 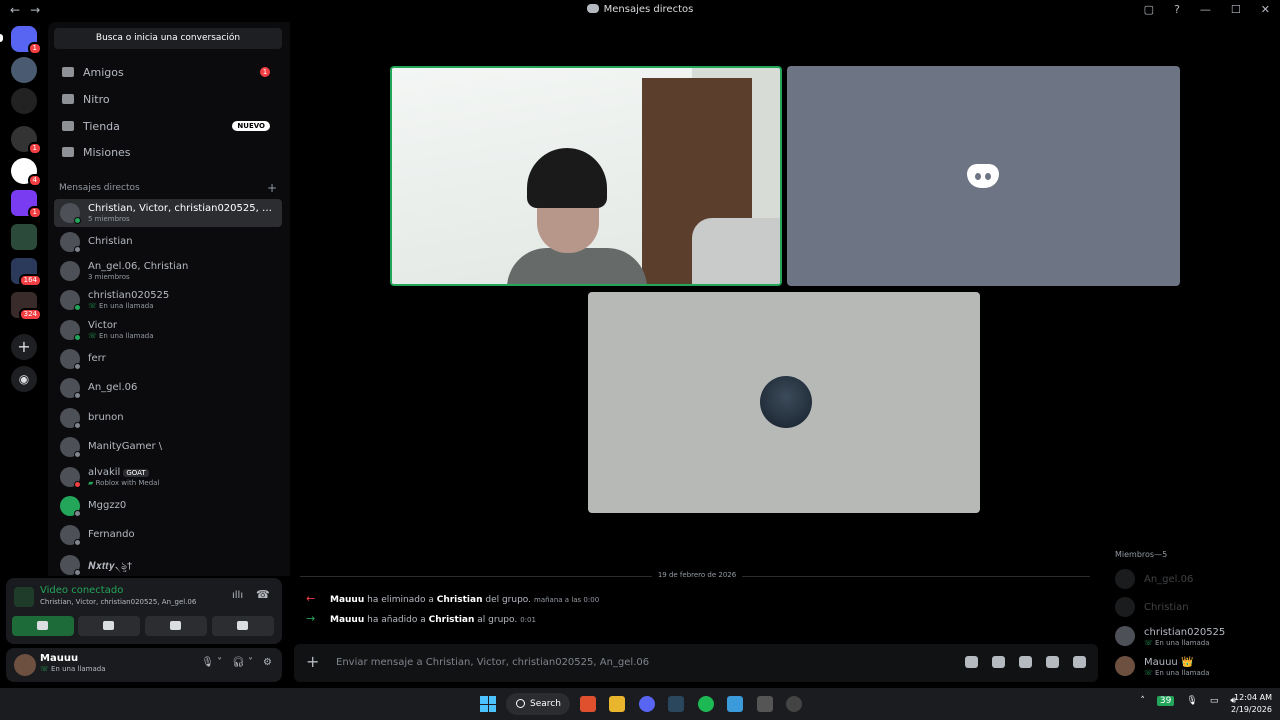 I want to click on friends-icon, so click(x=68, y=72).